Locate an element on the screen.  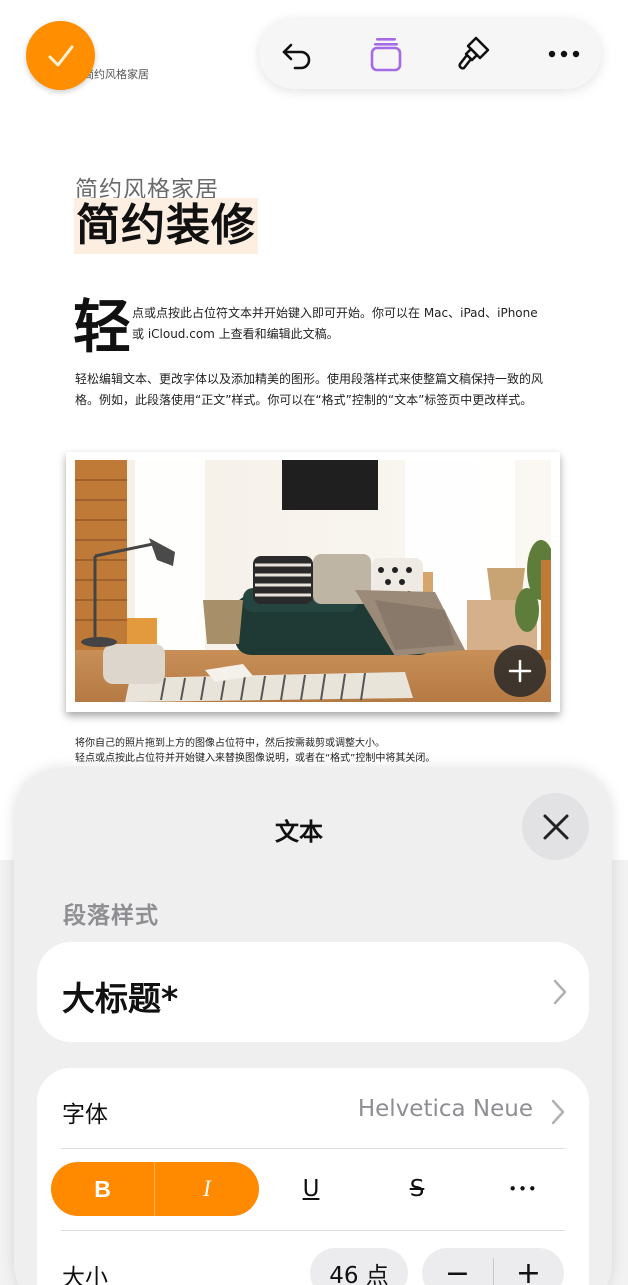
stacked-pages-icon is located at coordinates (386, 55).